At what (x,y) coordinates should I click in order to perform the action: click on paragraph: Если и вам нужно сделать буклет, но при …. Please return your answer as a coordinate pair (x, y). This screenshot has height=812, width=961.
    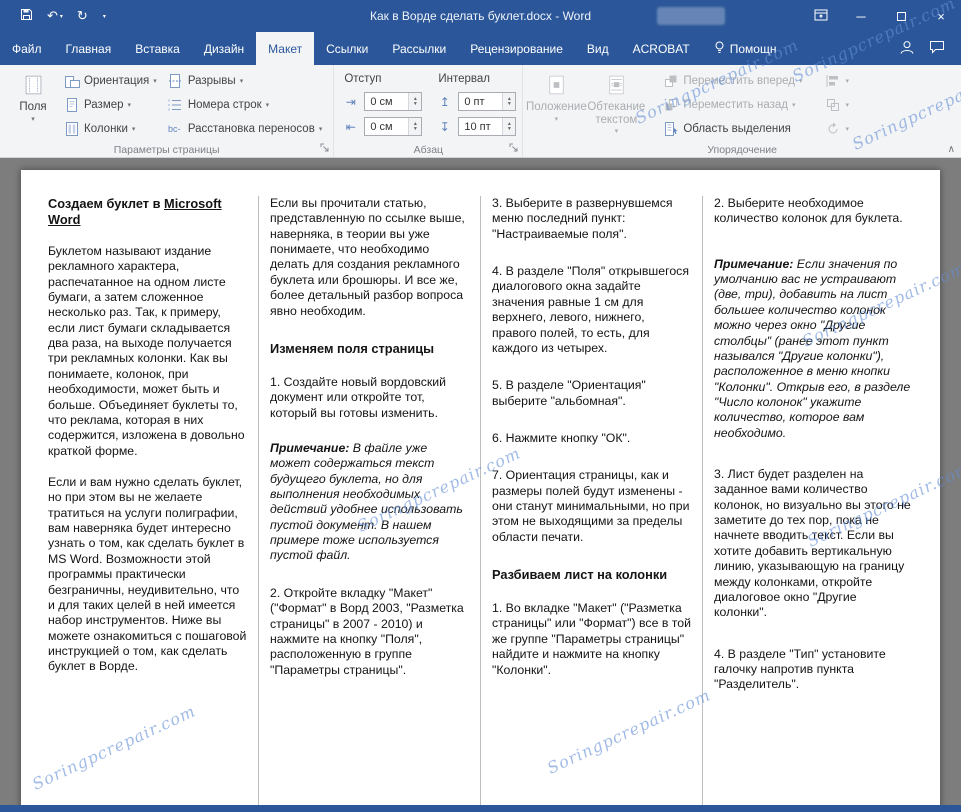
    Looking at the image, I should click on (147, 574).